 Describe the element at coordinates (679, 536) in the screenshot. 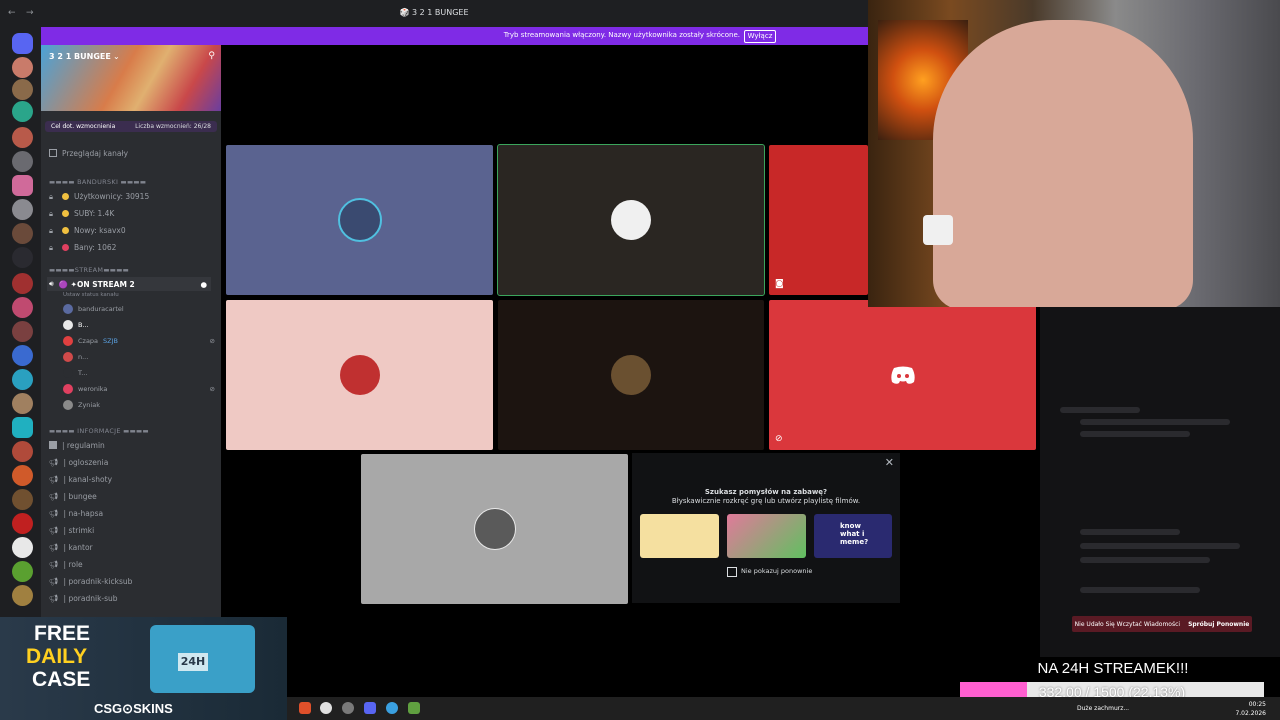

I see `game-tile-letter-league` at that location.